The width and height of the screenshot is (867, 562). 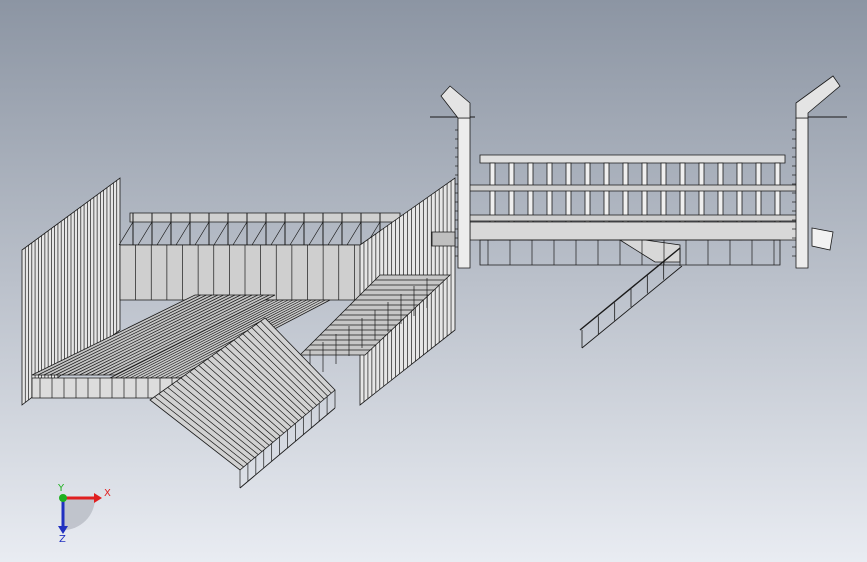 I want to click on triad-x-label: X, so click(x=107, y=493).